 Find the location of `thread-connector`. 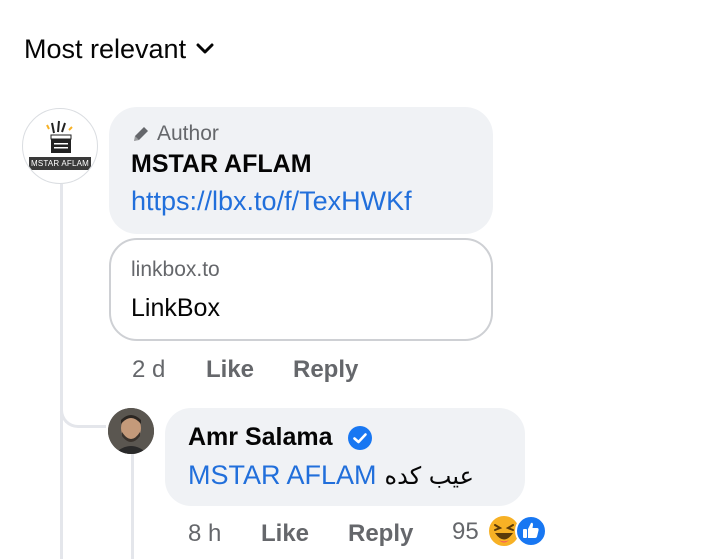

thread-connector is located at coordinates (83, 412).